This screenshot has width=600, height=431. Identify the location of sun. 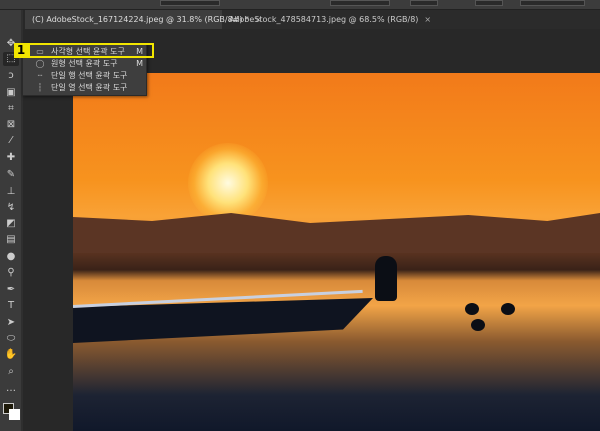
(228, 183).